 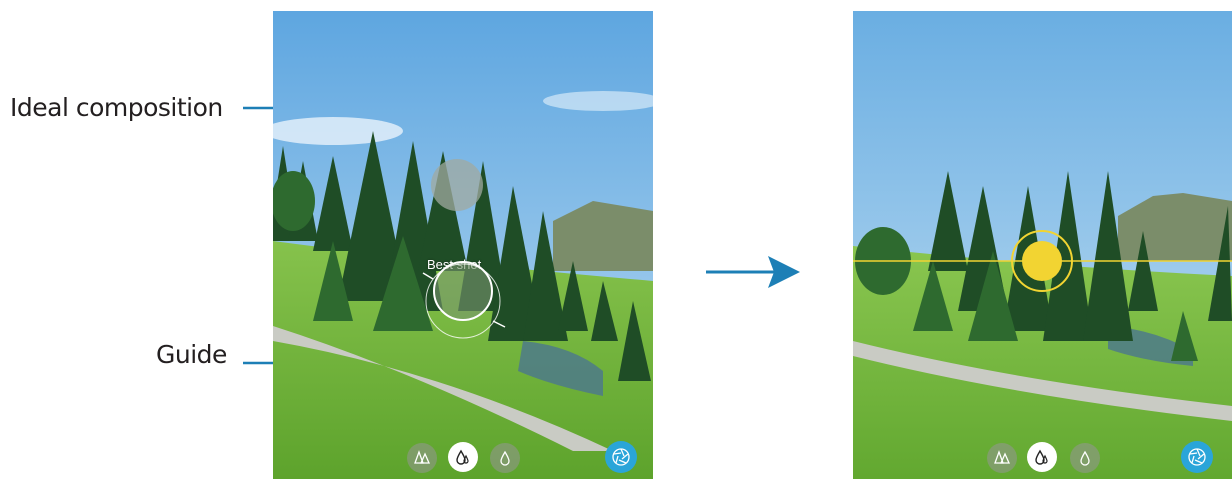 What do you see at coordinates (1042, 261) in the screenshot?
I see `alignment-dot` at bounding box center [1042, 261].